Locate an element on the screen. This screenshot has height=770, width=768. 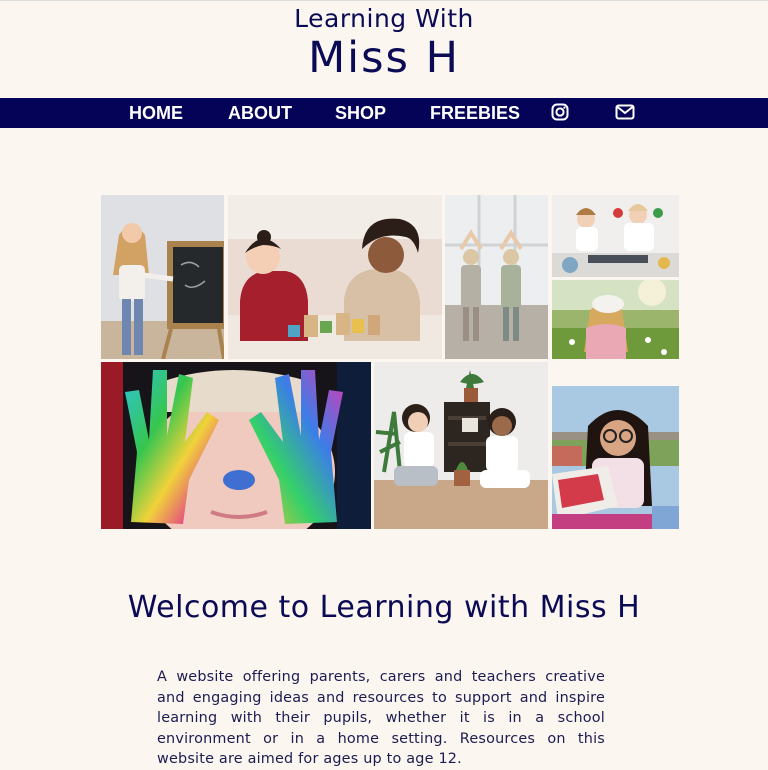
main-navigation: HOME ABOUT SHOP FREEBIES is located at coordinates (384, 113).